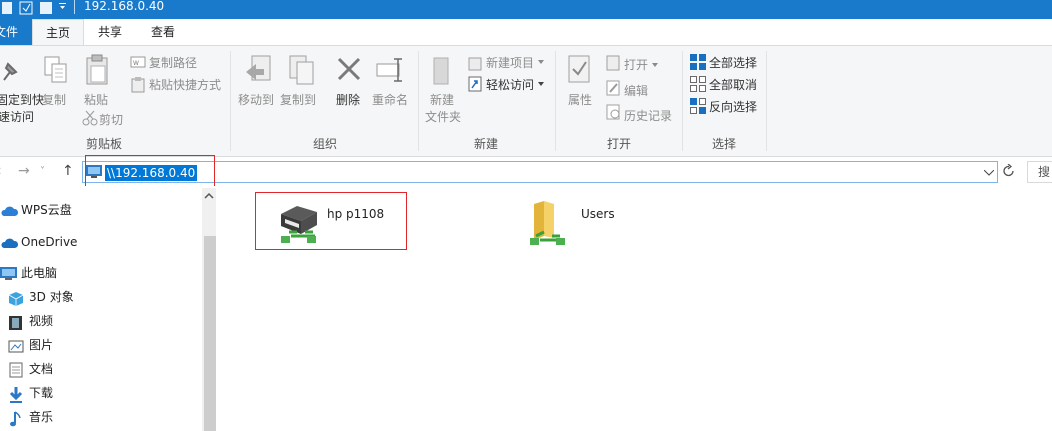 The image size is (1052, 431). I want to click on new-group-label: 新建, so click(486, 144).